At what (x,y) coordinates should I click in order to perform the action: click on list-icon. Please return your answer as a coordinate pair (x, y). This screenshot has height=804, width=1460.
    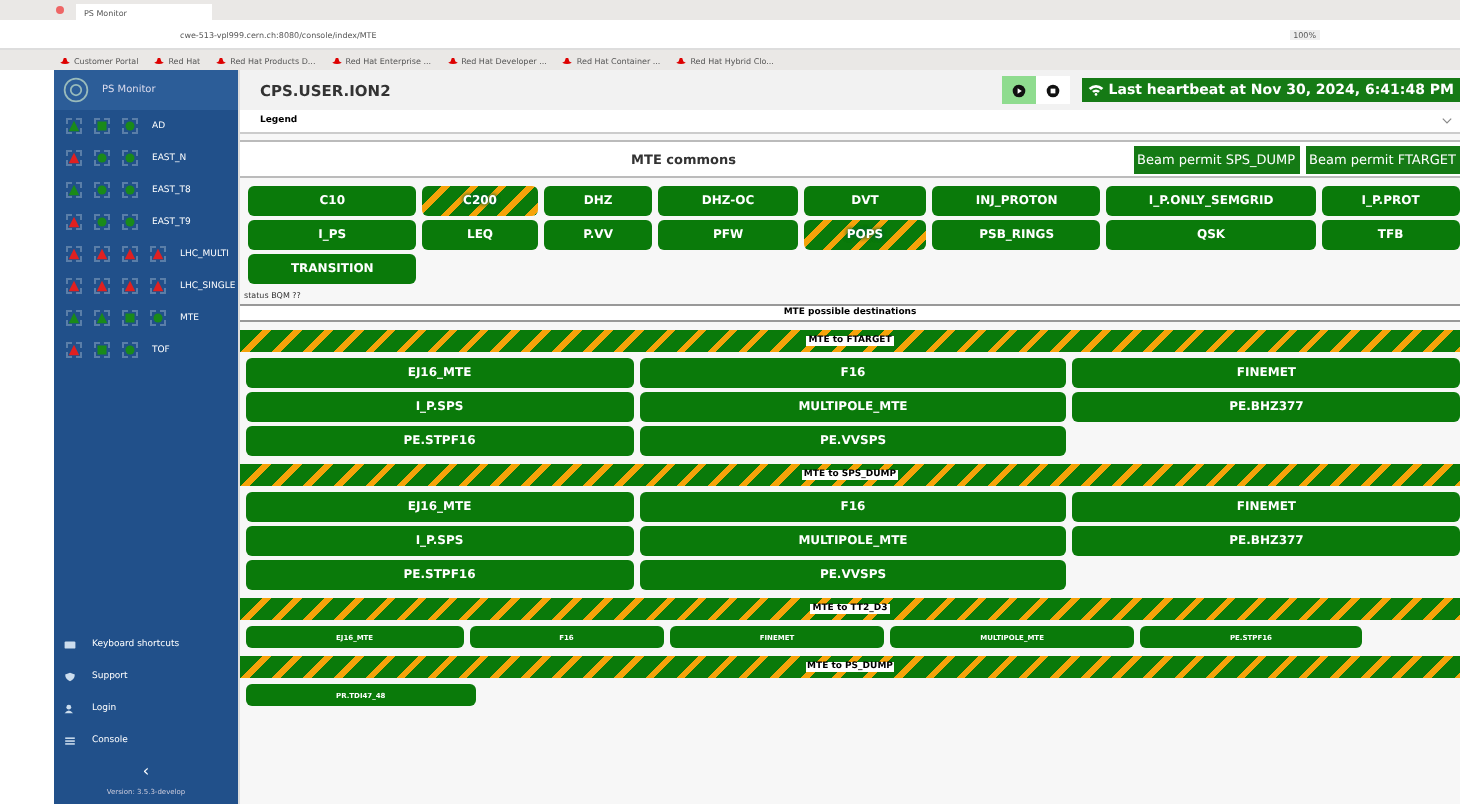
    Looking at the image, I should click on (70, 740).